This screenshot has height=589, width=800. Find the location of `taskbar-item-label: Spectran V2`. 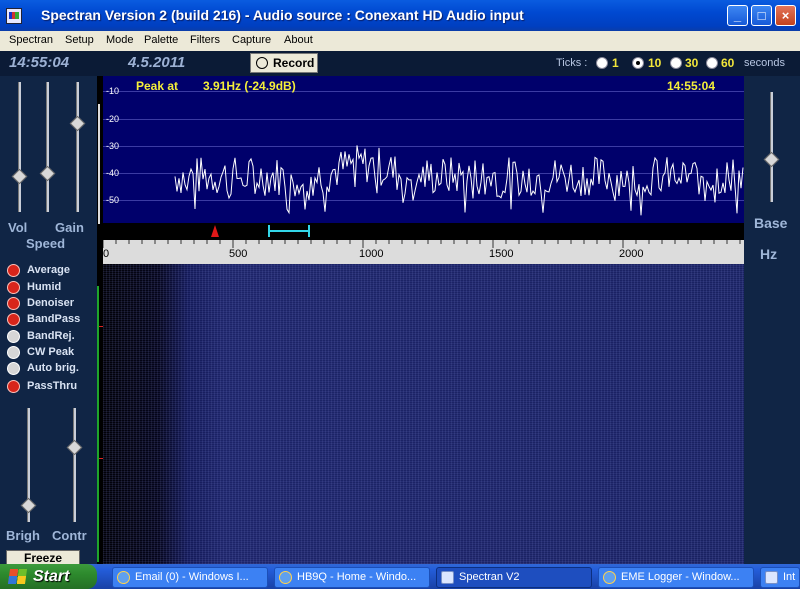

taskbar-item-label: Spectran V2 is located at coordinates (489, 577).